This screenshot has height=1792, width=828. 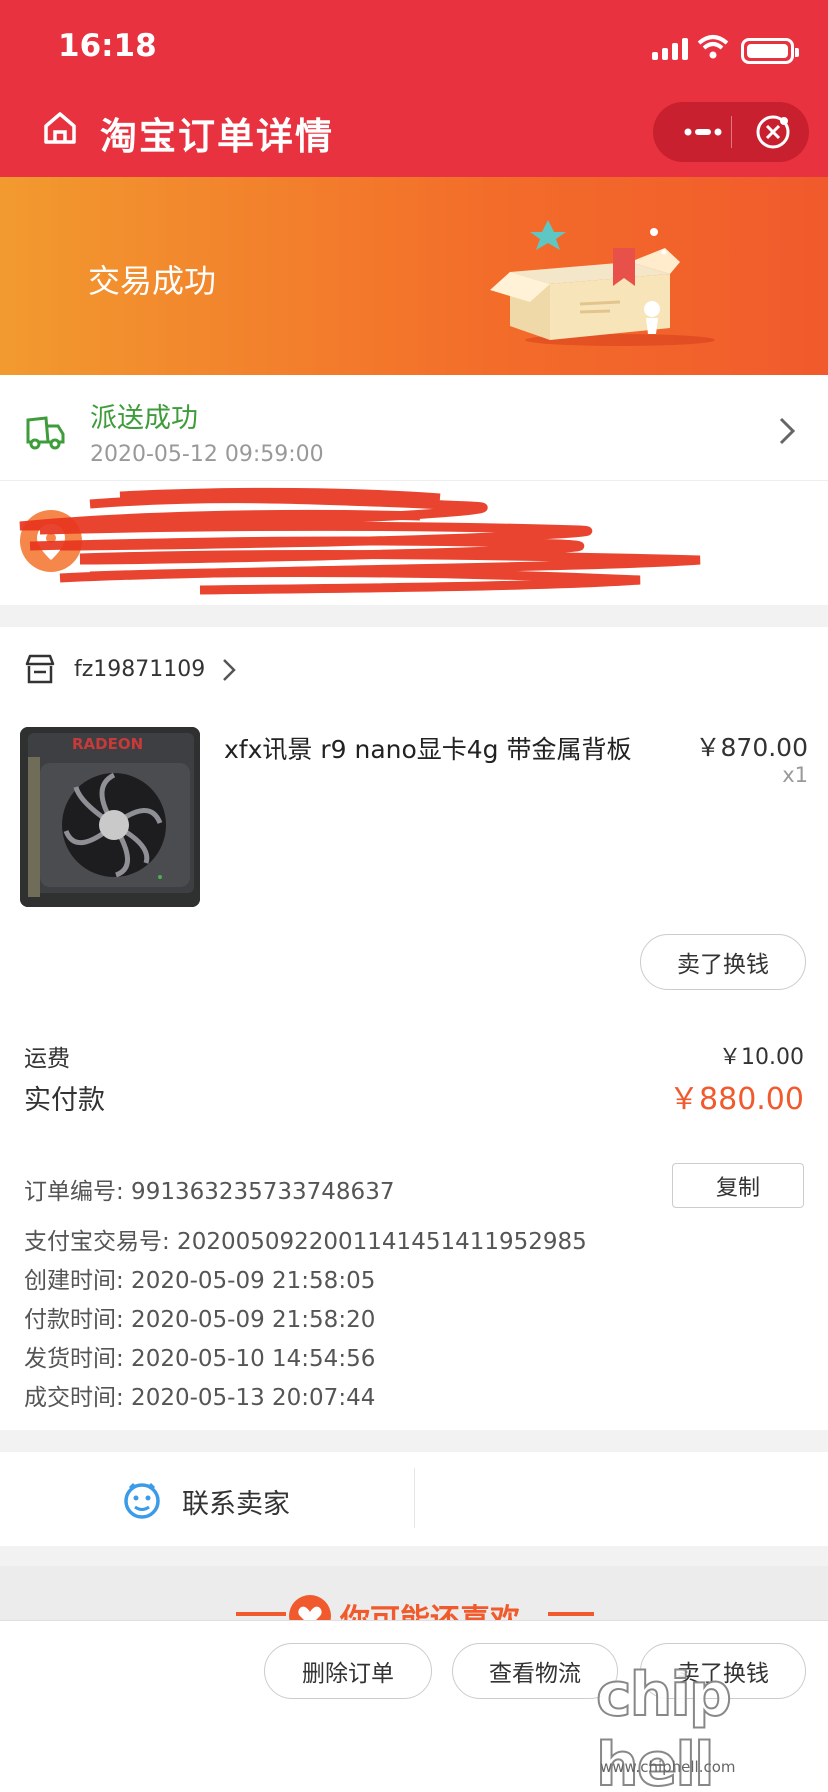 What do you see at coordinates (795, 775) in the screenshot?
I see `product-quantity: x1` at bounding box center [795, 775].